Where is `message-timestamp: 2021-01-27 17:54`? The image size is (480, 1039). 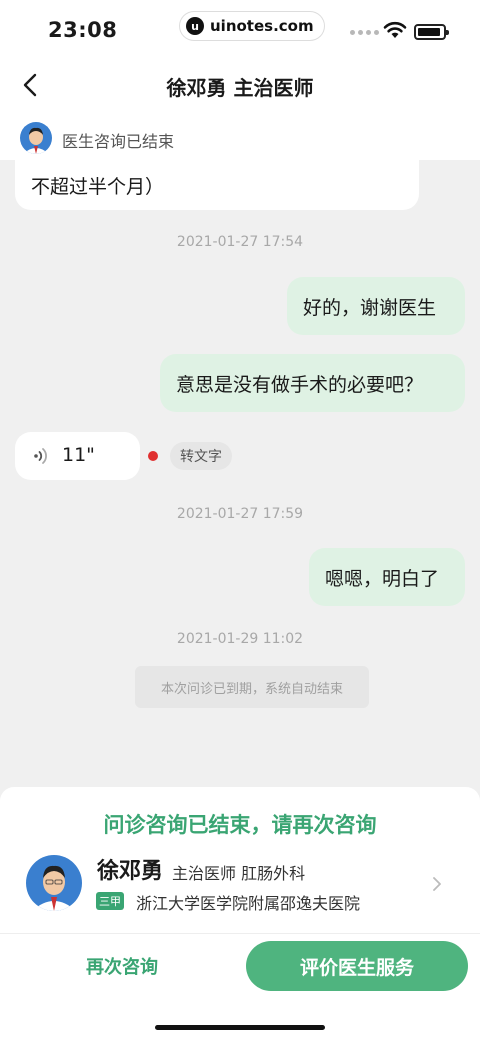
message-timestamp: 2021-01-27 17:54 is located at coordinates (240, 242).